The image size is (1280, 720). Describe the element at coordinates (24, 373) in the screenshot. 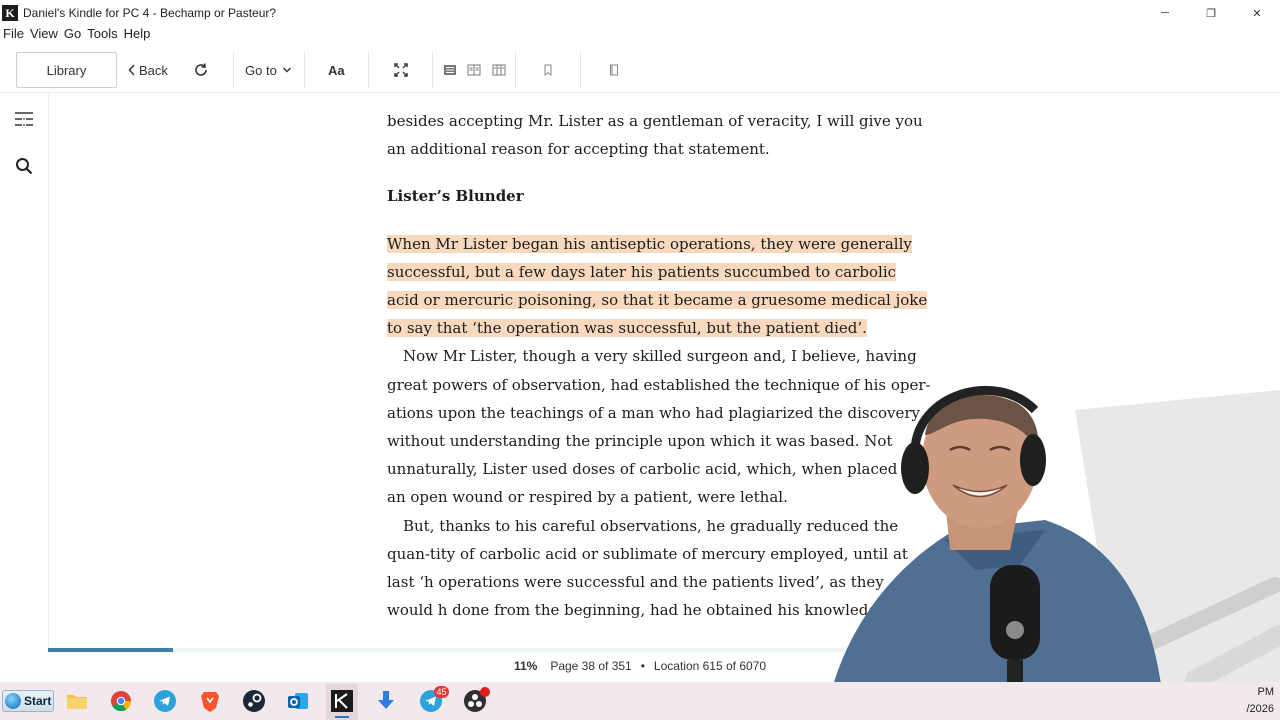

I see `side-rail` at that location.